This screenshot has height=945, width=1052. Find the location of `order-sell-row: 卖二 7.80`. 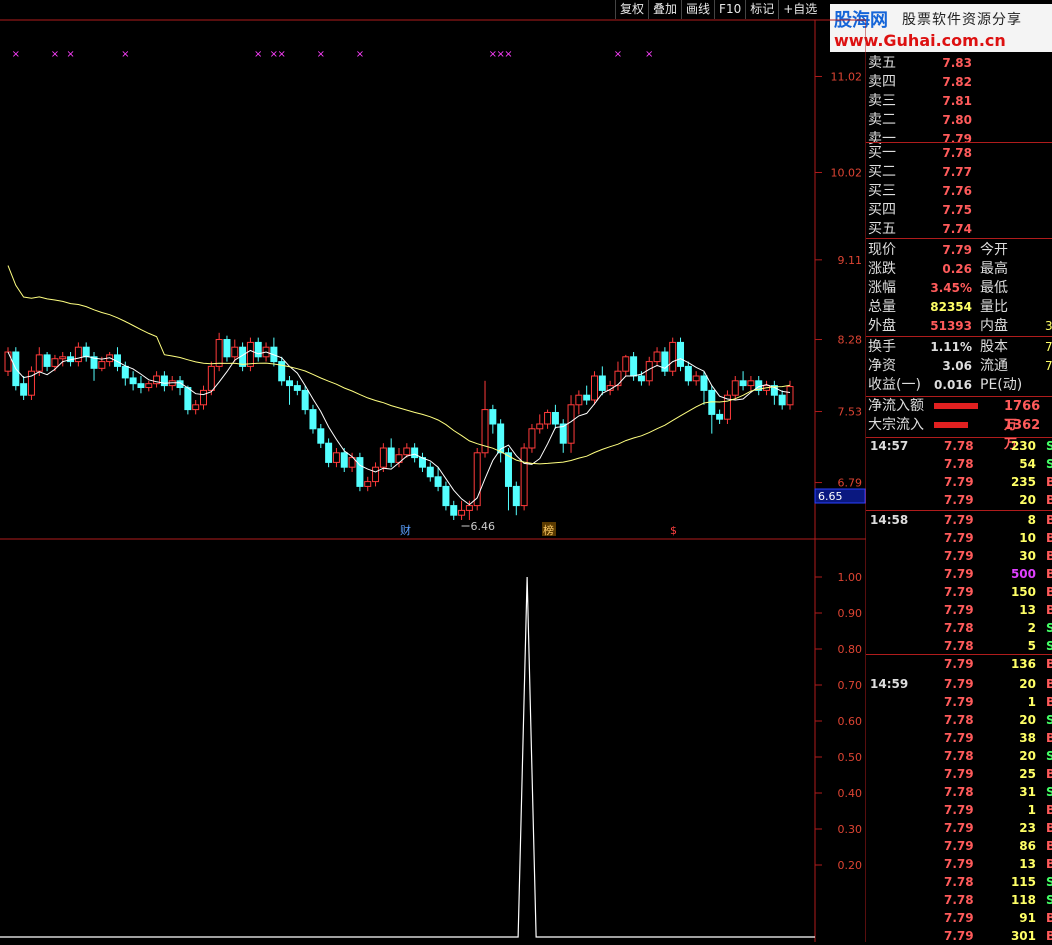

order-sell-row: 卖二 7.80 is located at coordinates (960, 120).